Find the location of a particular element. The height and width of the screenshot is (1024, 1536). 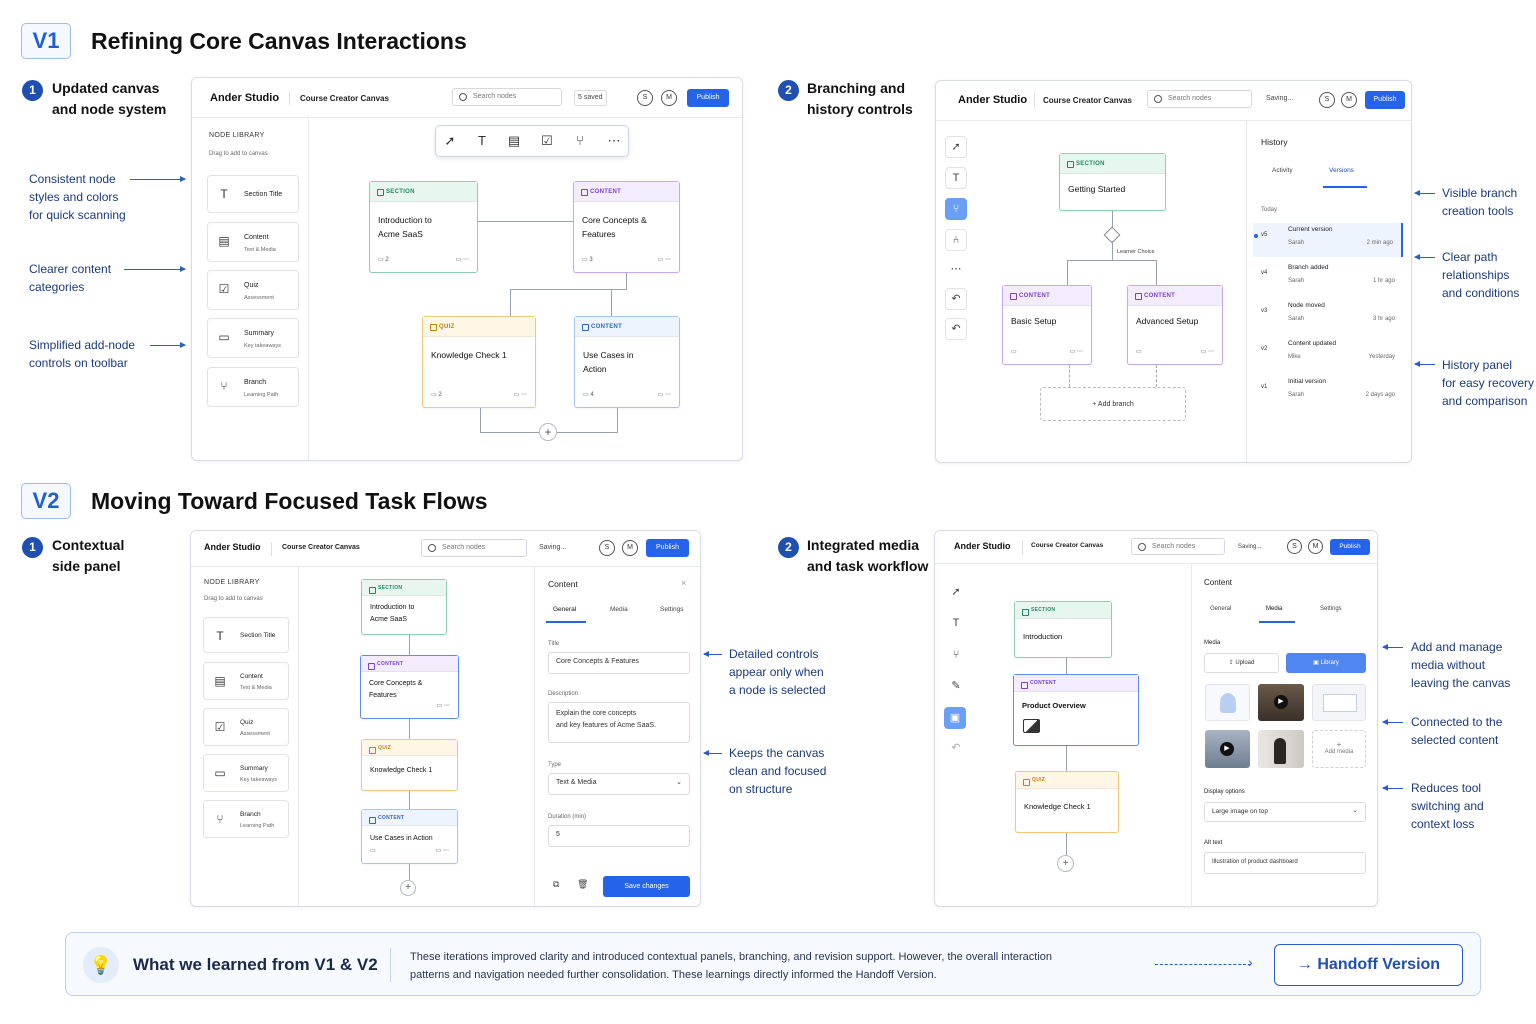

node-content: CONTENT Basic Setup ▭ ▭ ⋯ is located at coordinates (1047, 325).